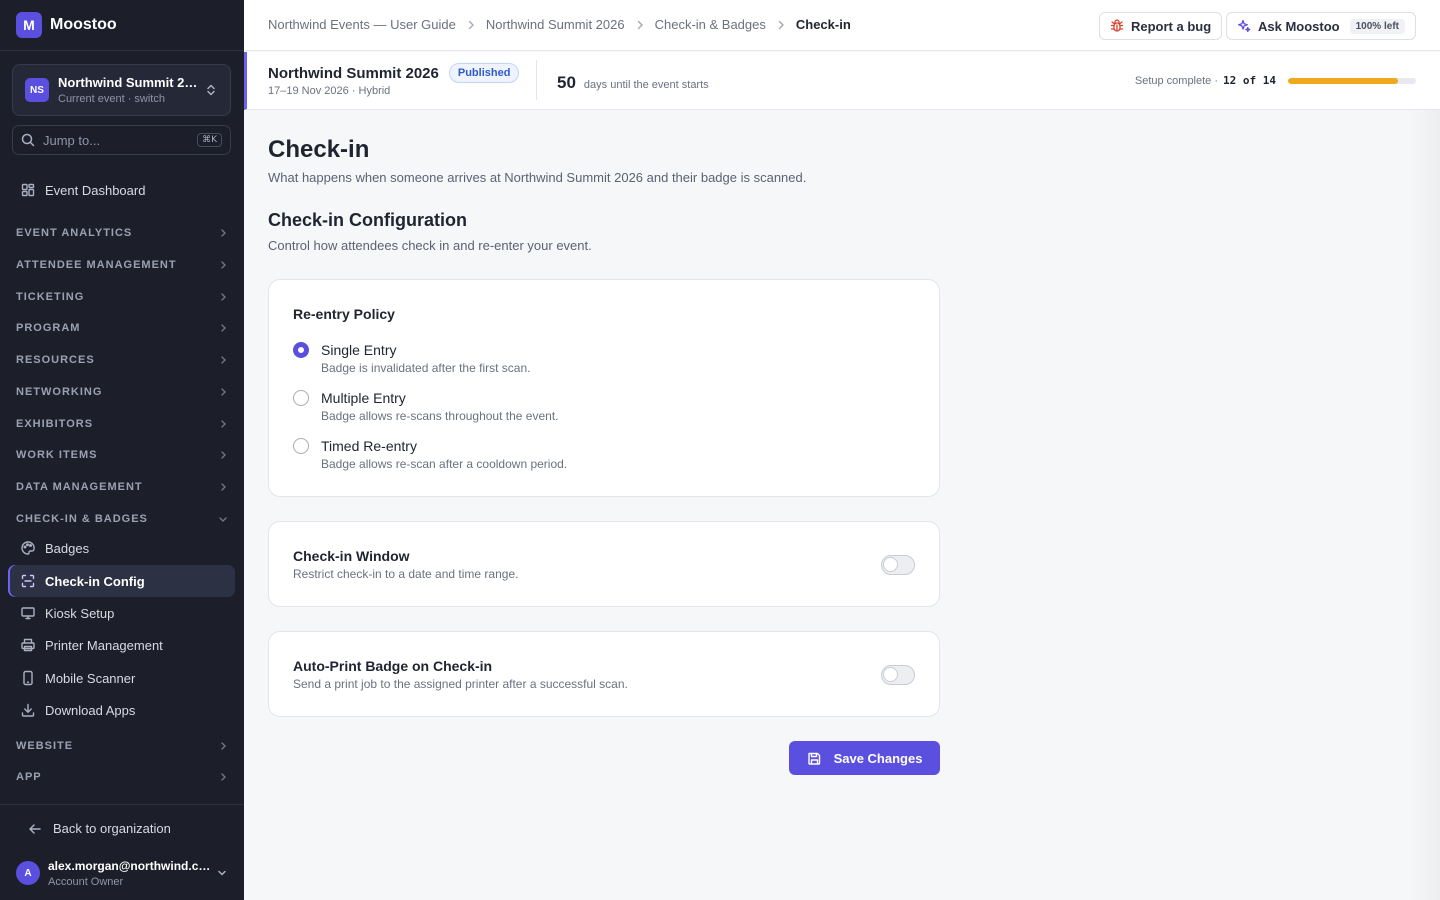 The height and width of the screenshot is (900, 1440). I want to click on event-avatar: NS, so click(37, 90).